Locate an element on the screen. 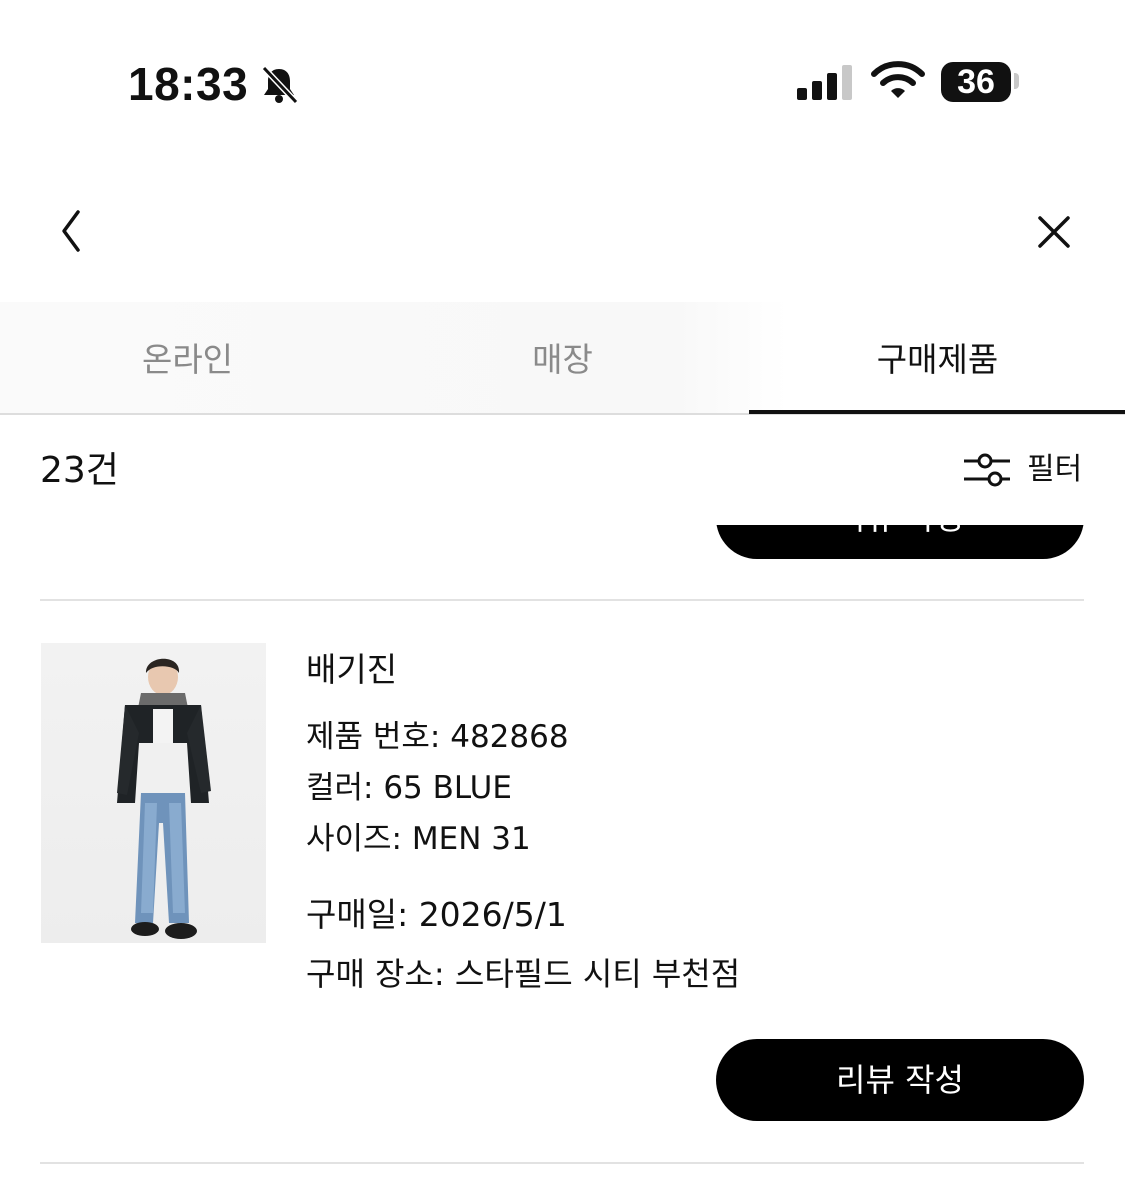 The image size is (1125, 1187). tab-active-indicator is located at coordinates (937, 412).